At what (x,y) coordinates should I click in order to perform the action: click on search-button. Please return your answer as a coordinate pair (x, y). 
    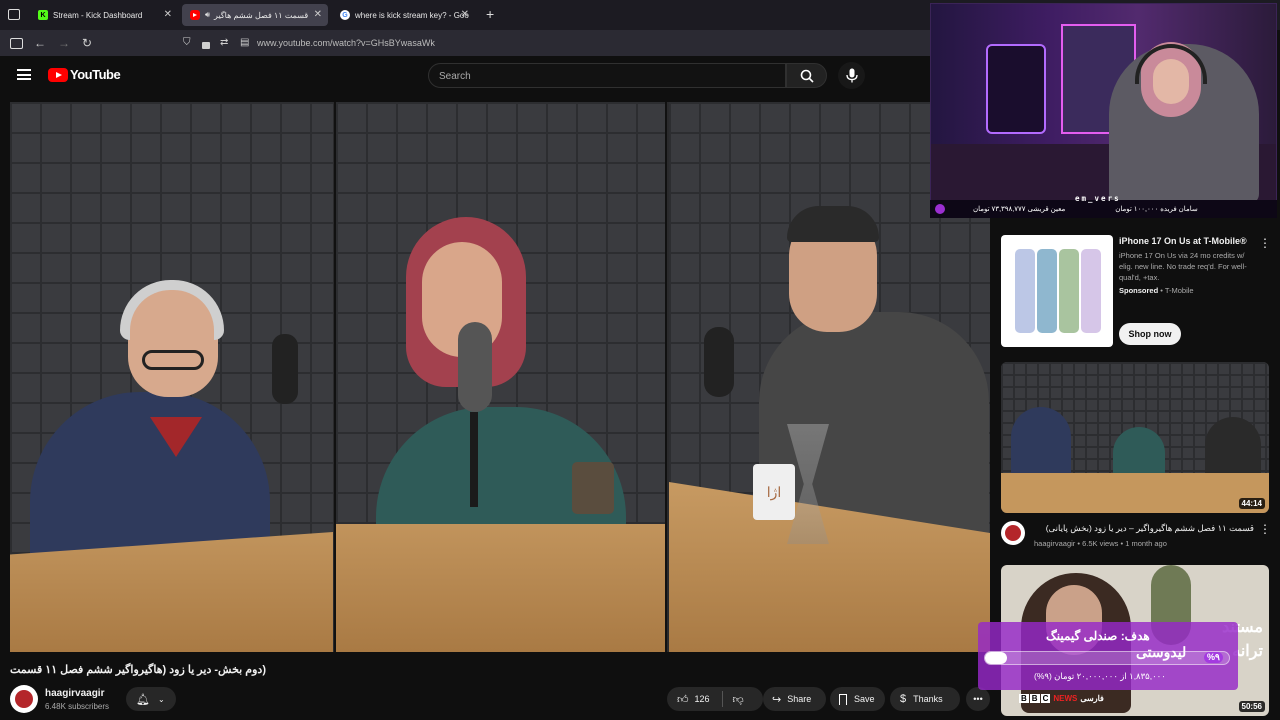
    Looking at the image, I should click on (806, 75).